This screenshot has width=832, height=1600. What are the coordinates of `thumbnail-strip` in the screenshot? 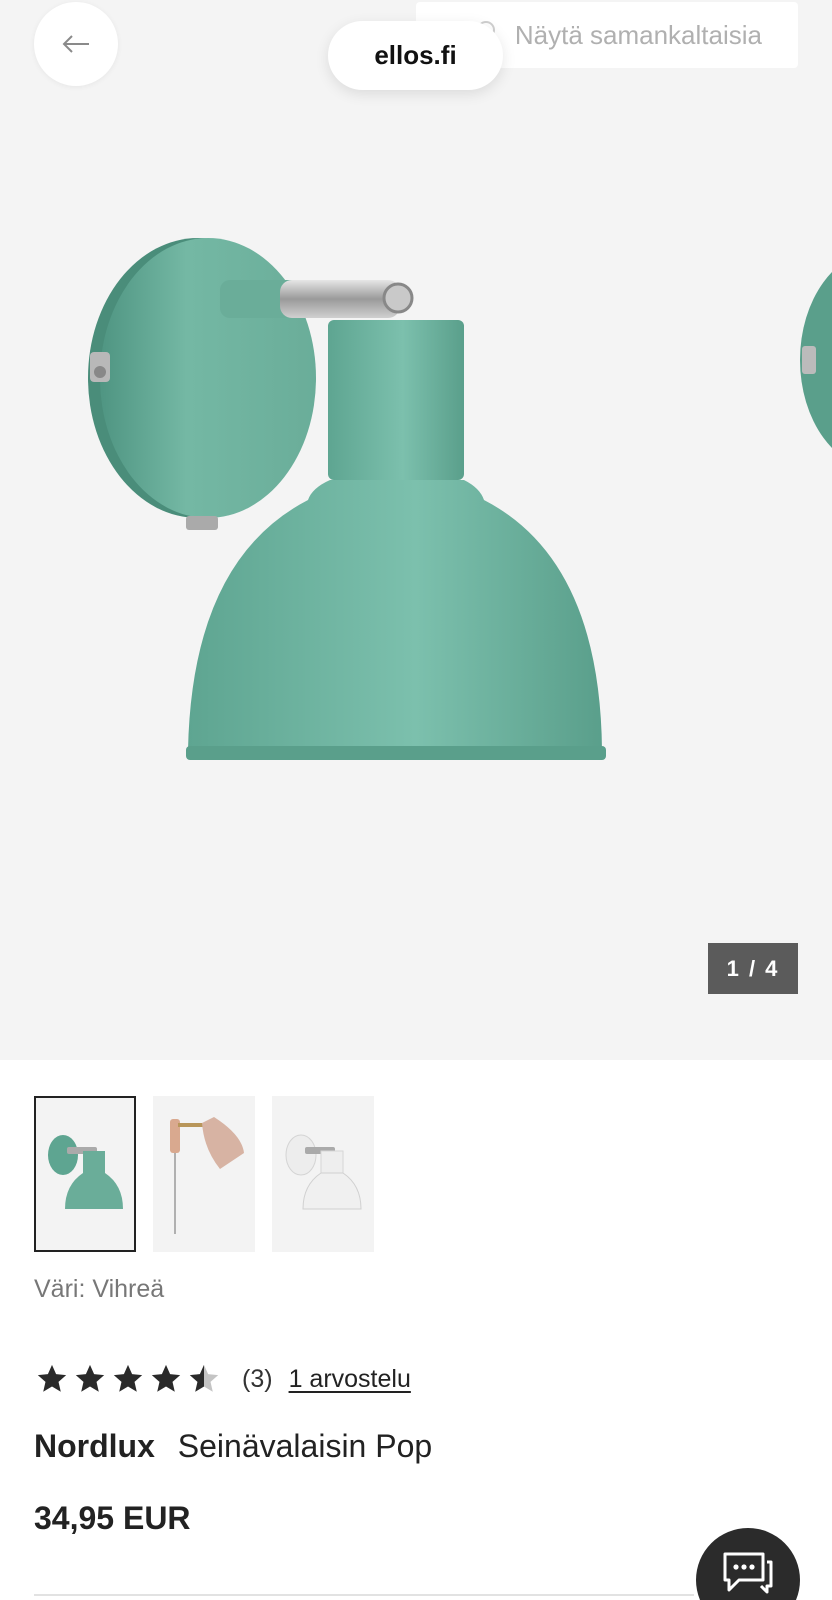 It's located at (204, 1174).